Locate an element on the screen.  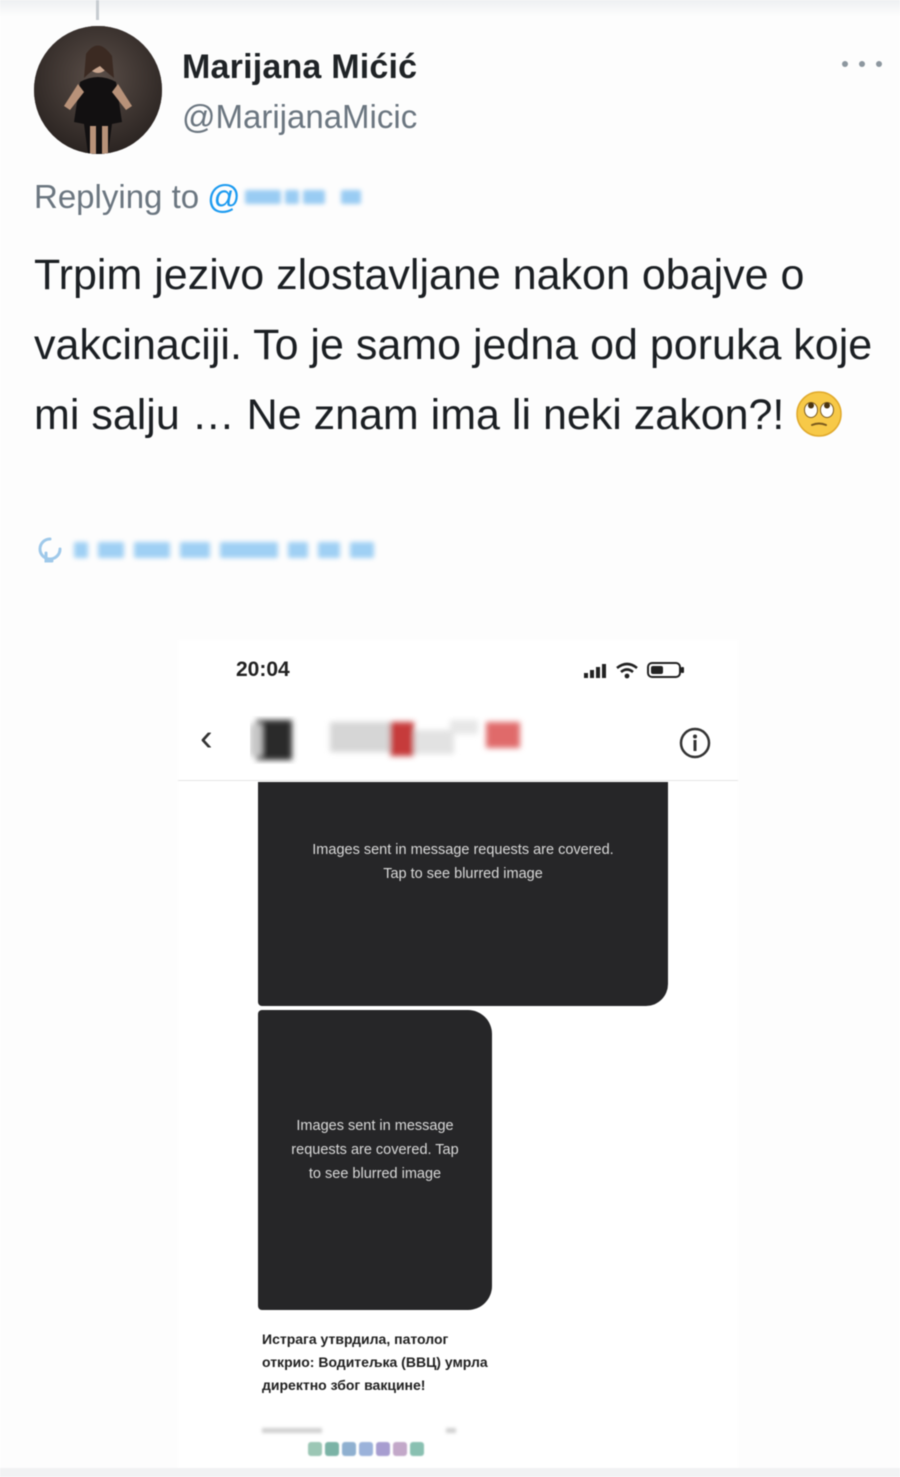
link-icon is located at coordinates (50, 550).